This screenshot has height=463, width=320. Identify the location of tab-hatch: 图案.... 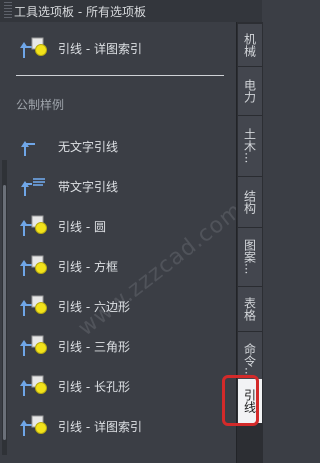
(250, 257).